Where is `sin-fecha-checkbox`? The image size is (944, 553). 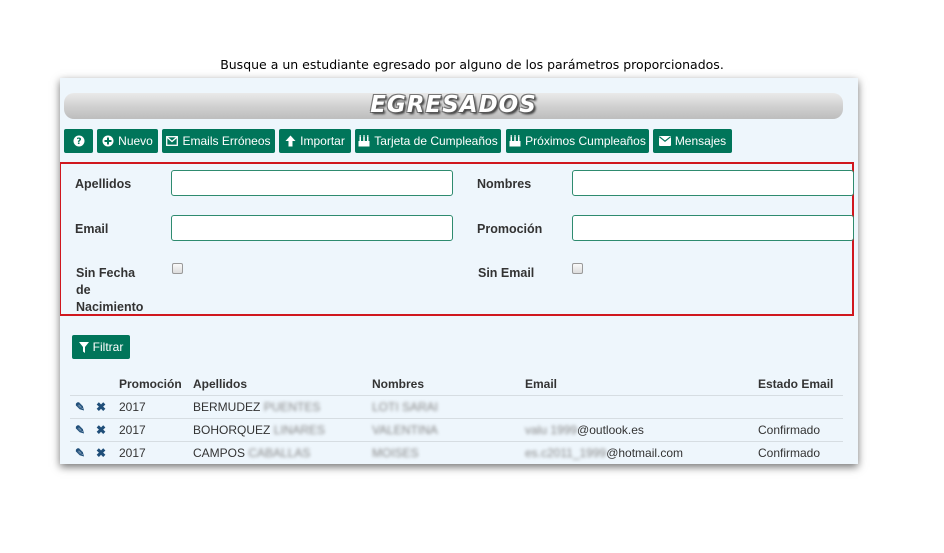 sin-fecha-checkbox is located at coordinates (177, 268).